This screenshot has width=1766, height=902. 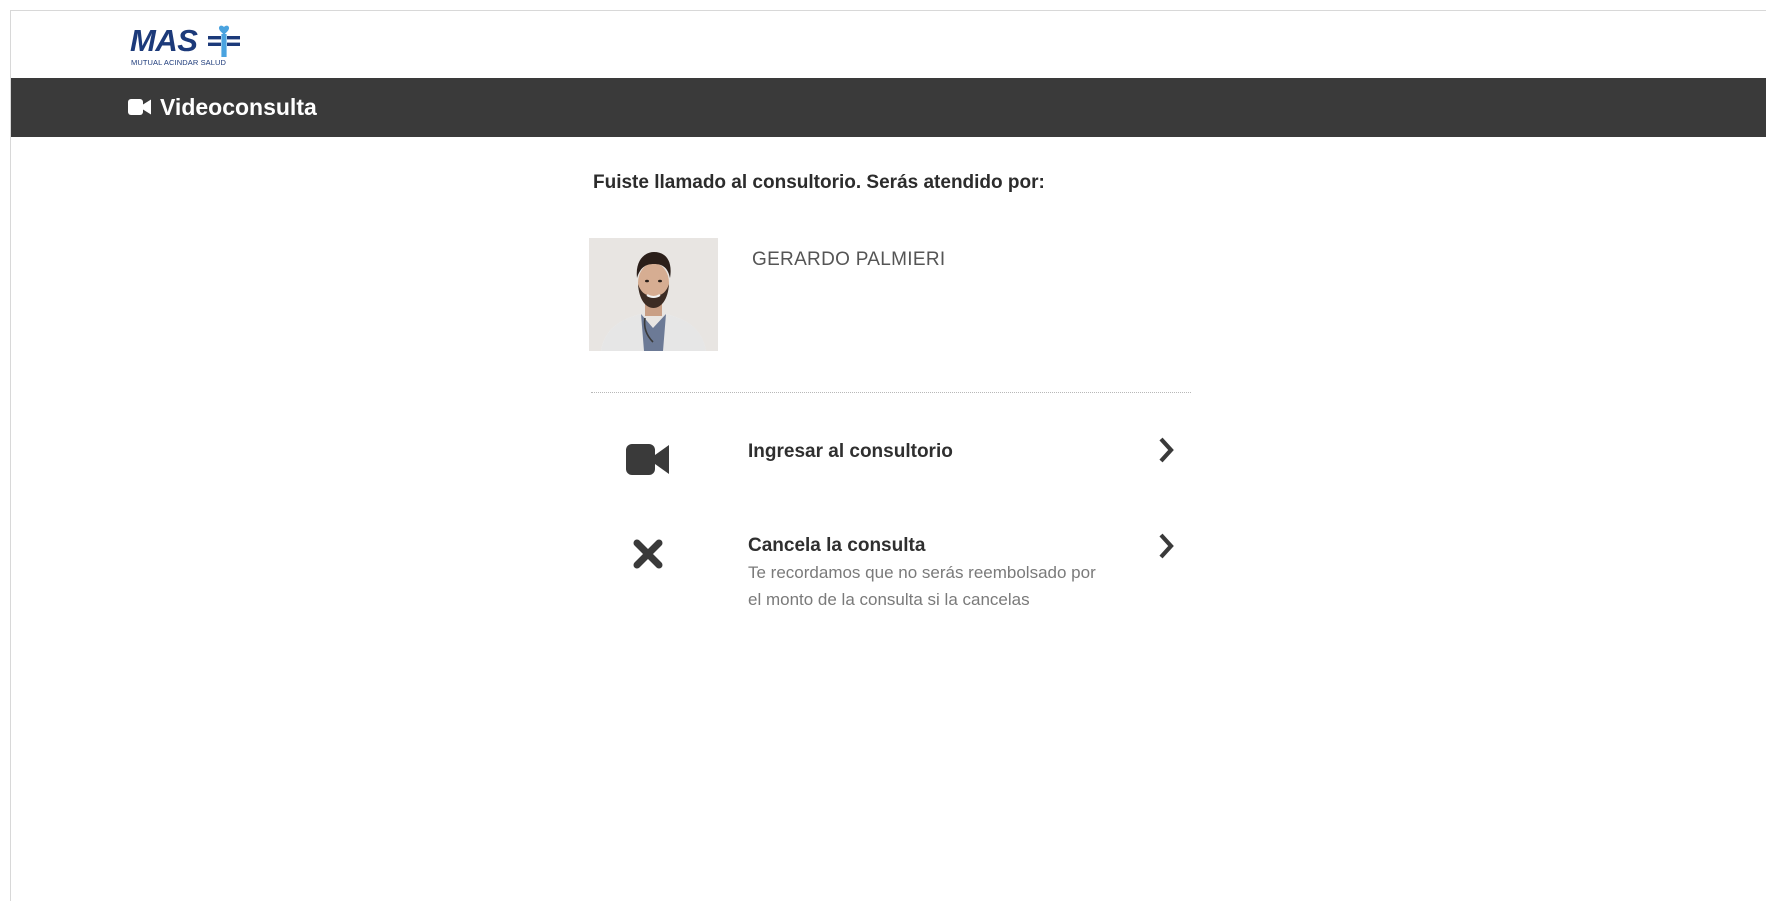 What do you see at coordinates (837, 545) in the screenshot?
I see `cancel-consultation-title: Cancela la consulta` at bounding box center [837, 545].